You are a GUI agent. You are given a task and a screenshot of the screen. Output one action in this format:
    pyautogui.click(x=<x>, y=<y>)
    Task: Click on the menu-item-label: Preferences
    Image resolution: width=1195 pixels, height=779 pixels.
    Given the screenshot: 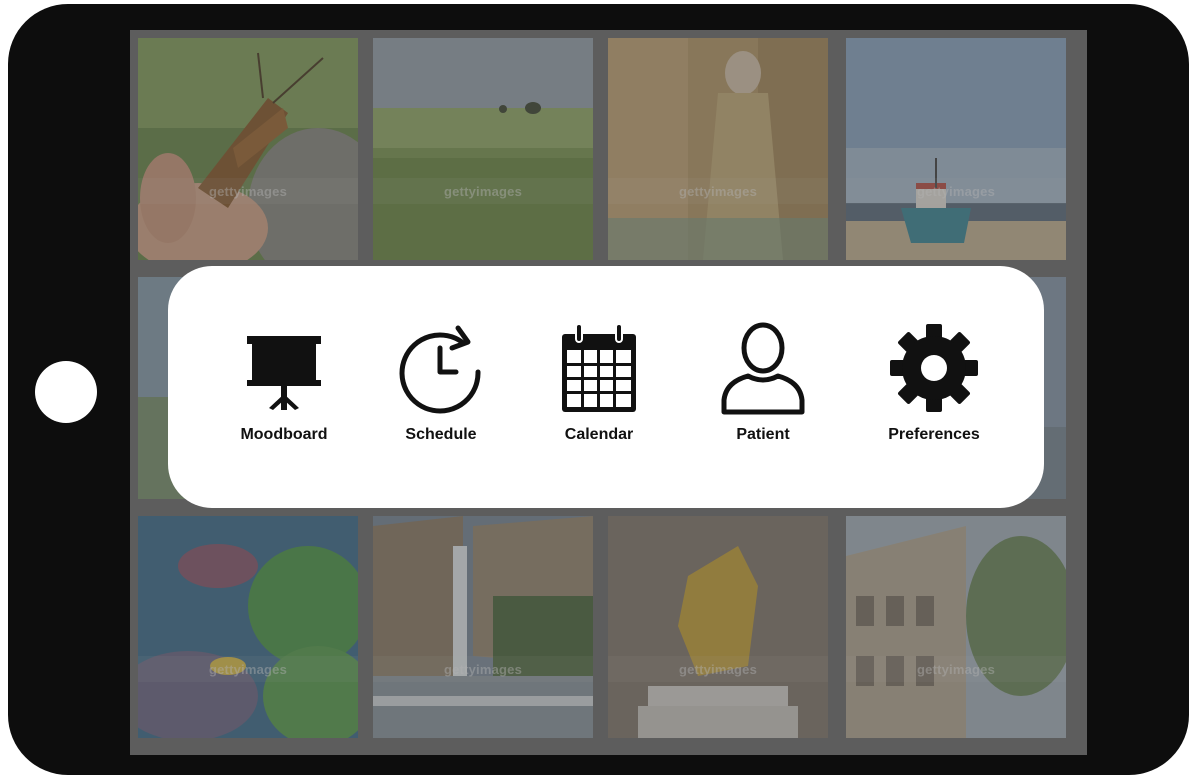 What is the action you would take?
    pyautogui.click(x=934, y=434)
    